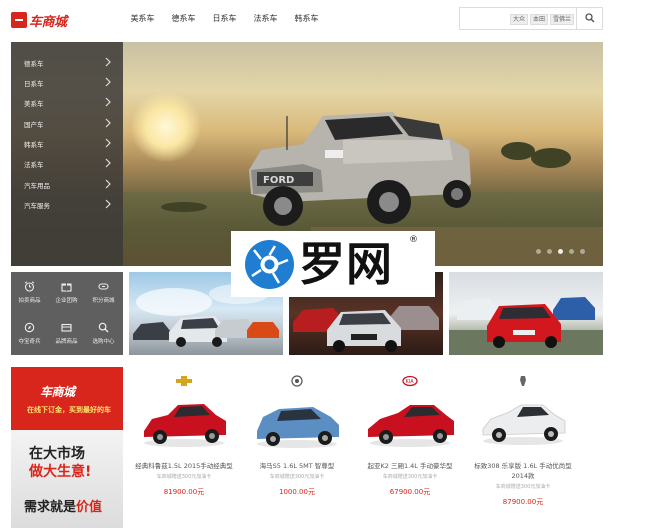 The width and height of the screenshot is (665, 528). Describe the element at coordinates (265, 19) in the screenshot. I see `nav-item-french: 法系车` at that location.